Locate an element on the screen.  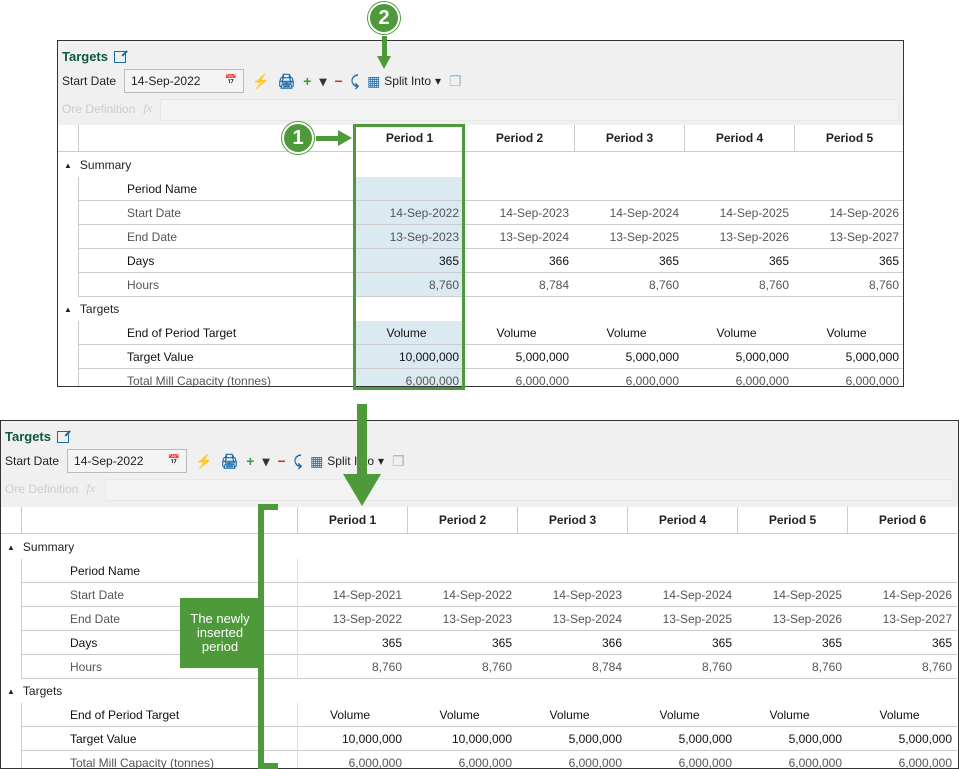
formula-input is located at coordinates (529, 110).